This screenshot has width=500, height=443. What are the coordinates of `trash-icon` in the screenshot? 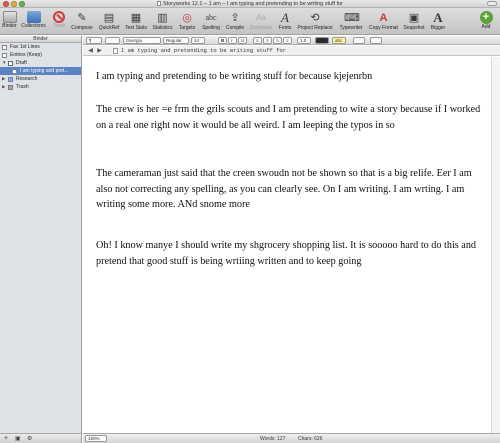 It's located at (59, 17).